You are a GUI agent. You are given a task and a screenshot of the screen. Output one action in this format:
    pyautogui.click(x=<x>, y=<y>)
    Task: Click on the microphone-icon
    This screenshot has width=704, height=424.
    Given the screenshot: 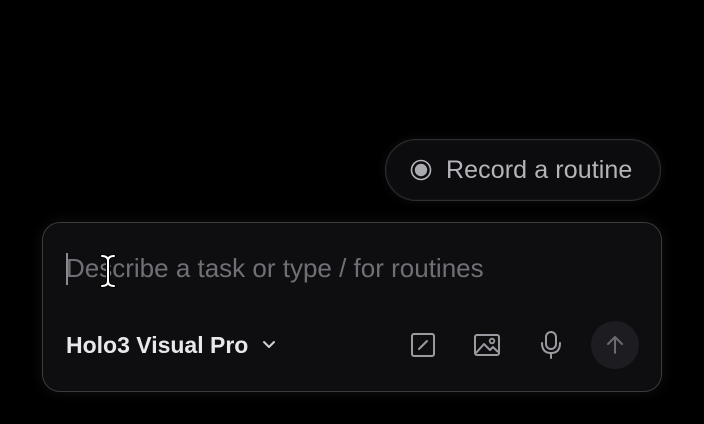 What is the action you would take?
    pyautogui.click(x=551, y=345)
    